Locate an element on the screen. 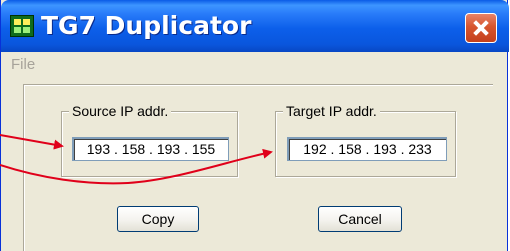  source-ip-group: Source IP addr. 193 . 158 . 193 . 155 is located at coordinates (149, 139).